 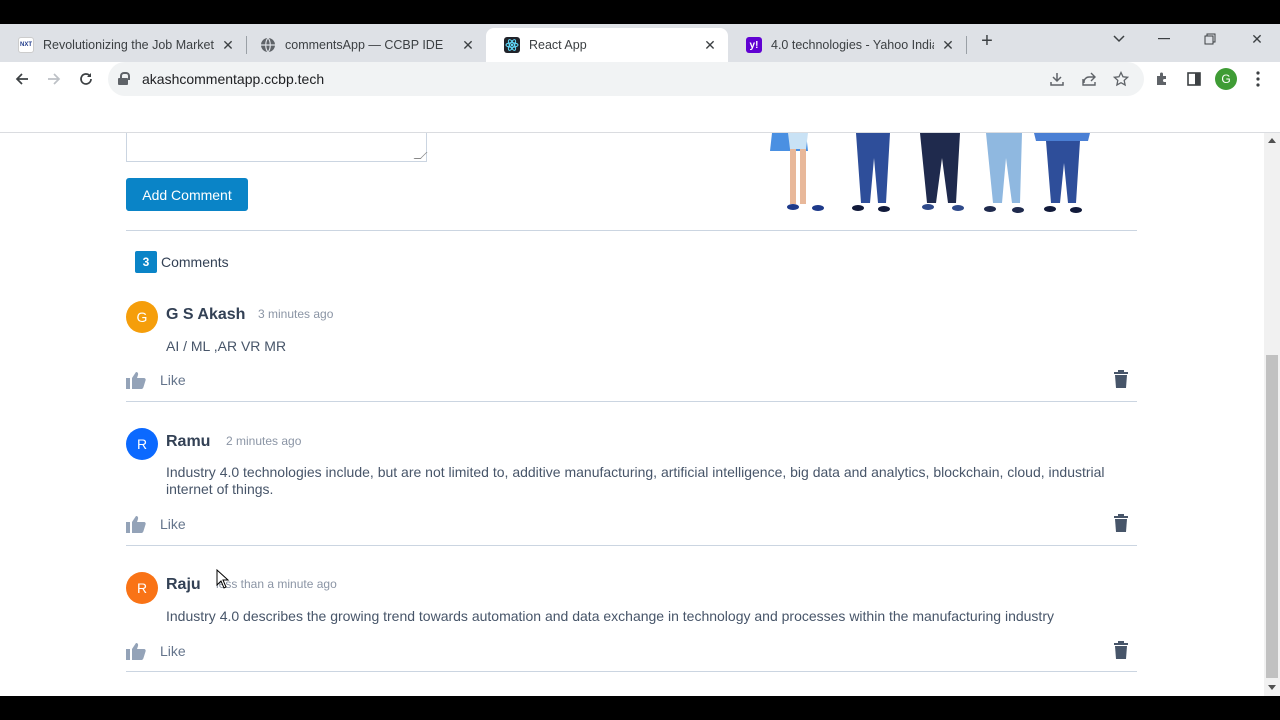 What do you see at coordinates (640, 114) in the screenshot?
I see `bookmarks-area` at bounding box center [640, 114].